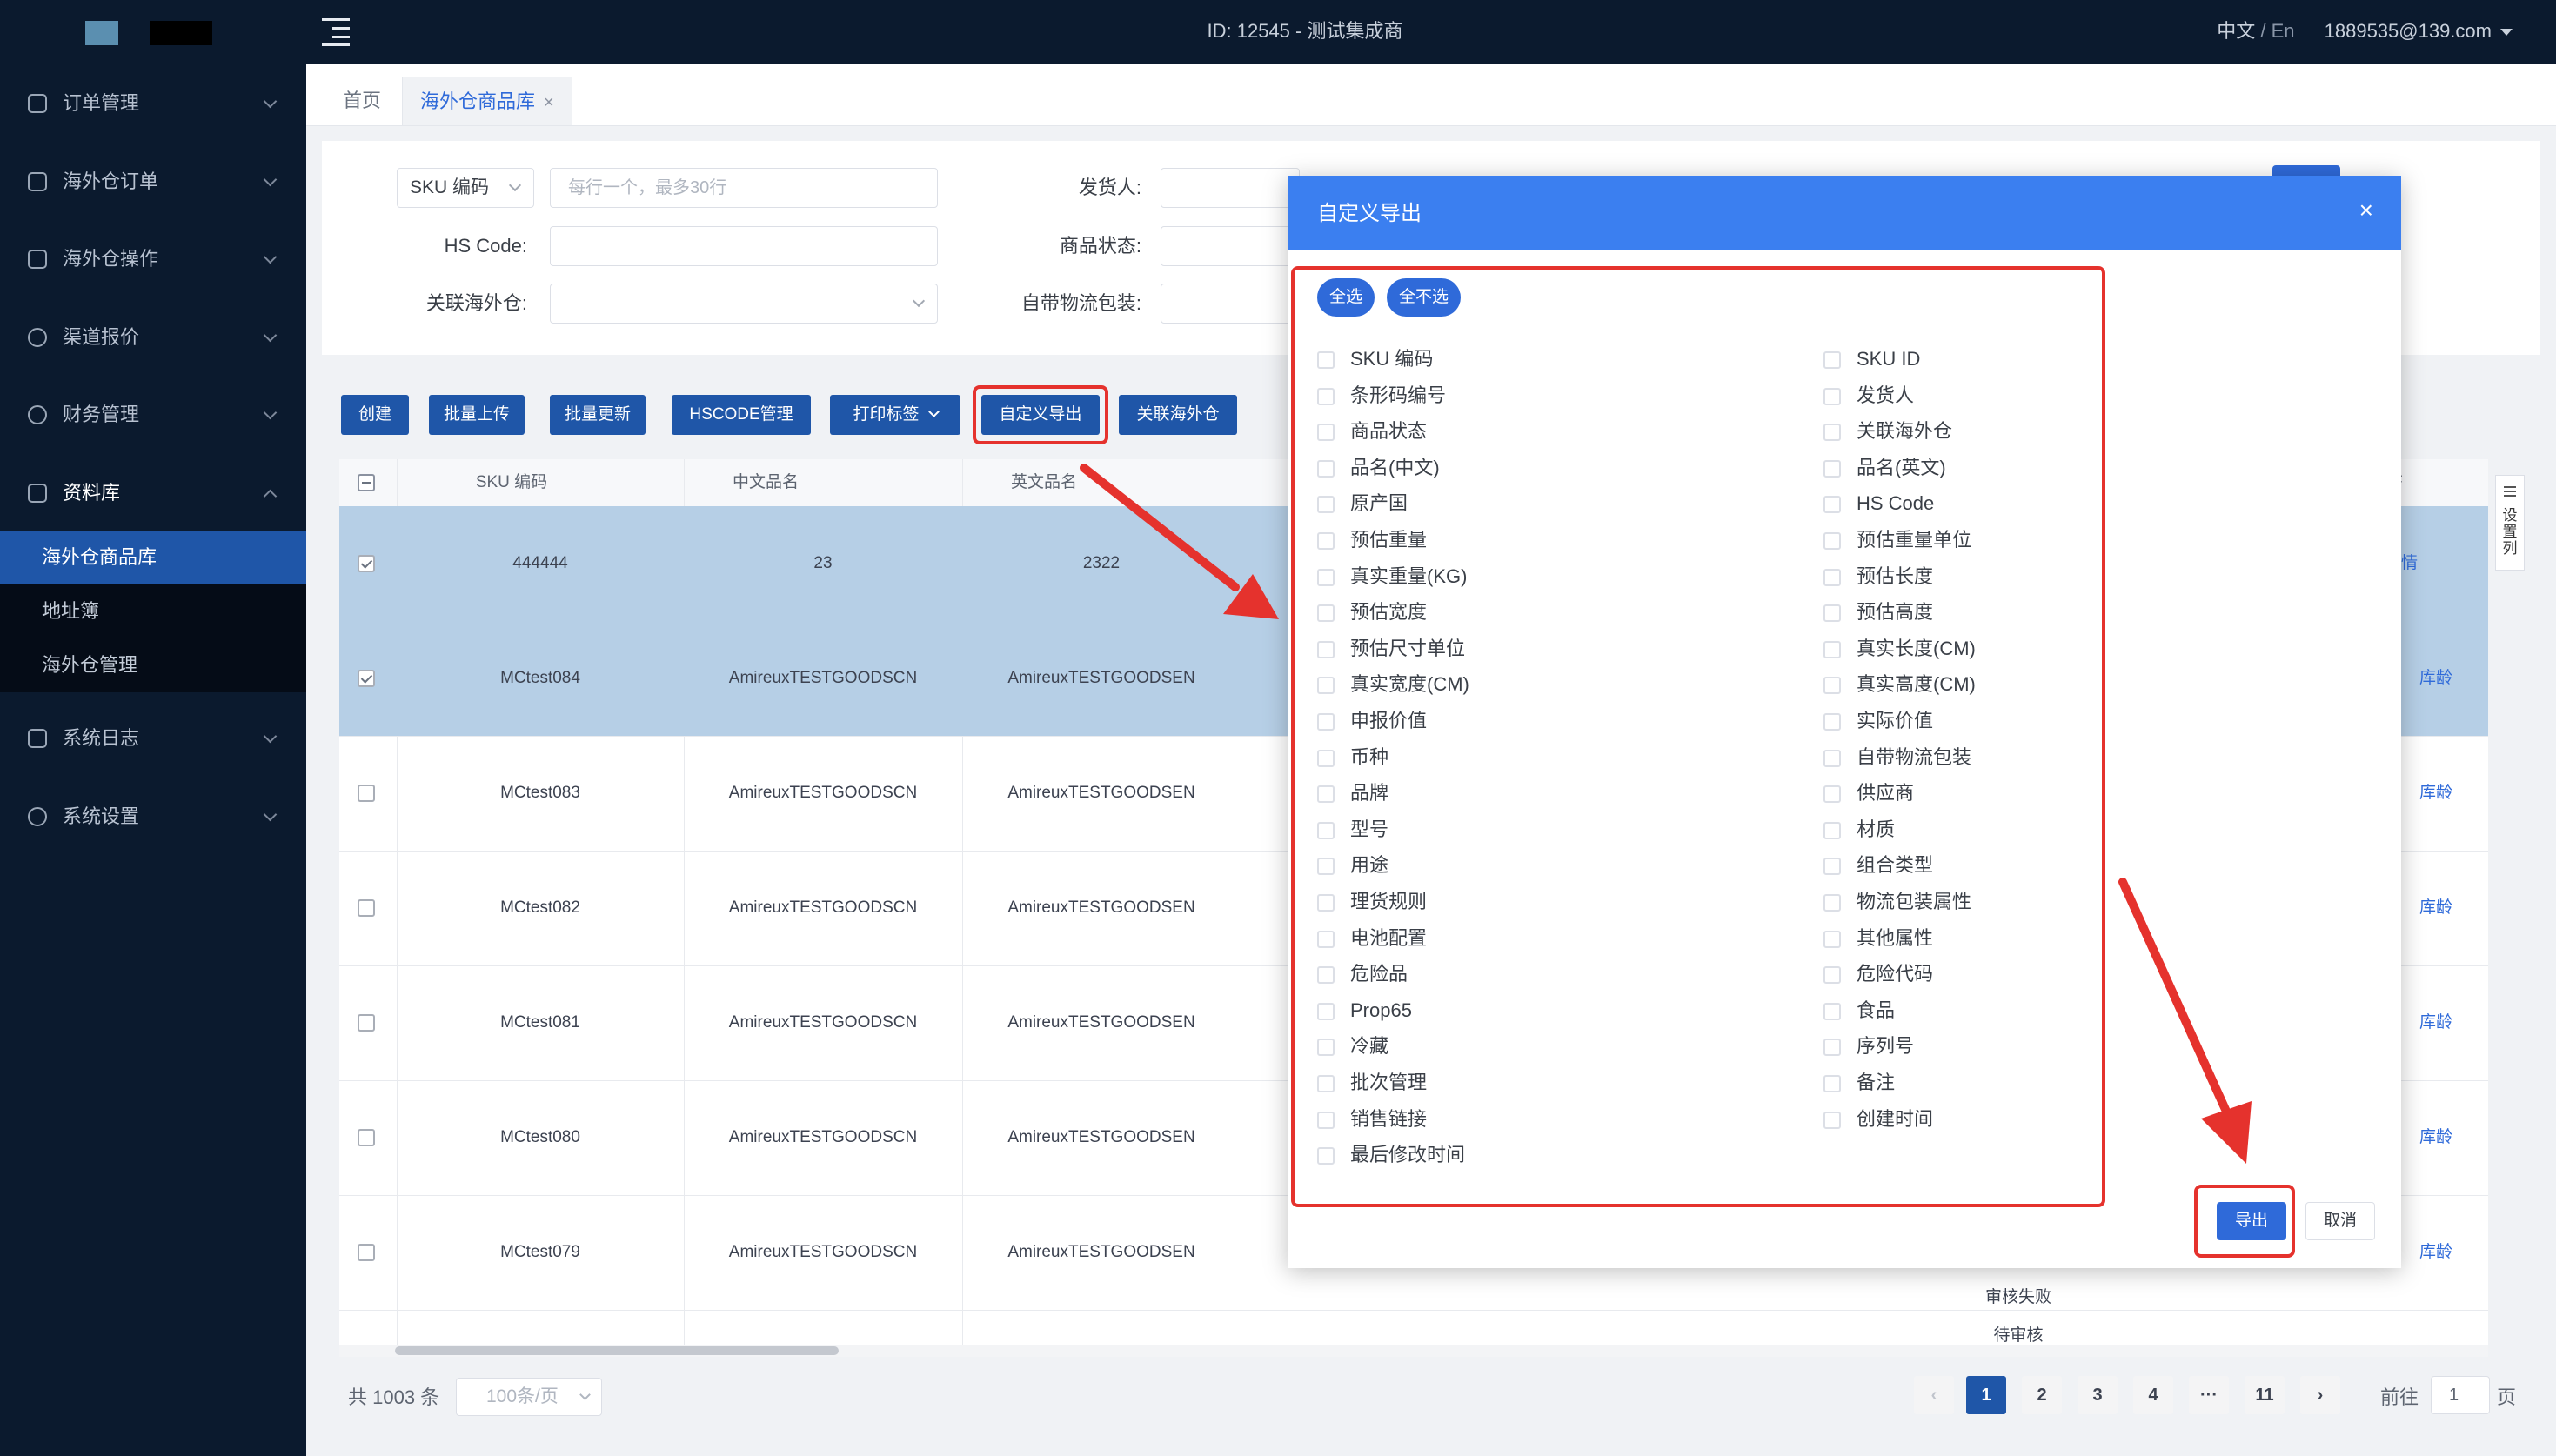 The image size is (2556, 1456). What do you see at coordinates (2506, 33) in the screenshot?
I see `user-caret-icon` at bounding box center [2506, 33].